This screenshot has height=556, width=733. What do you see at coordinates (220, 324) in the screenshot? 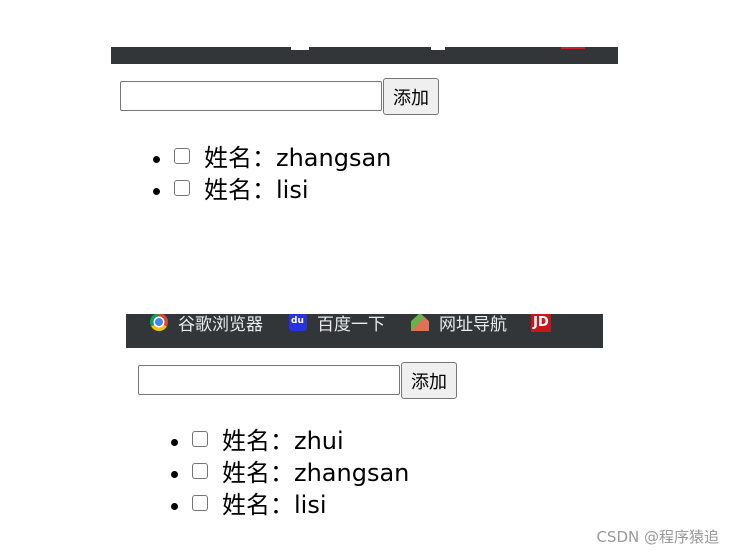
I see `bookmark-label: 谷歌浏览器` at bounding box center [220, 324].